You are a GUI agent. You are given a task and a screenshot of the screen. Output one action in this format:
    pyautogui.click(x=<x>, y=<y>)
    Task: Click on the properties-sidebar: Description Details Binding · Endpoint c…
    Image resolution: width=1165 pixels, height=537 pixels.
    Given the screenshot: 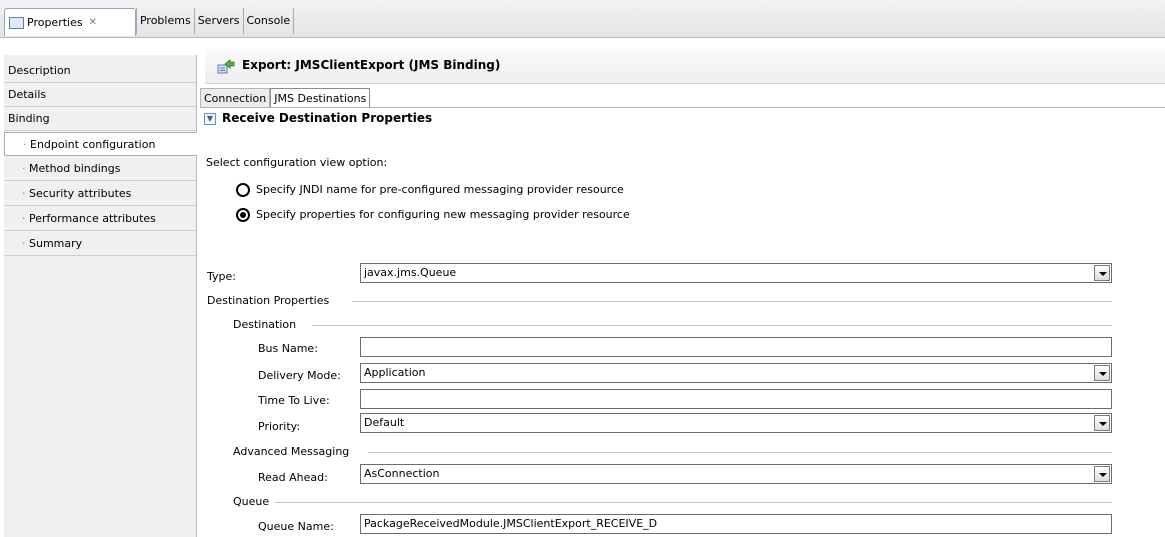 What is the action you would take?
    pyautogui.click(x=100, y=296)
    